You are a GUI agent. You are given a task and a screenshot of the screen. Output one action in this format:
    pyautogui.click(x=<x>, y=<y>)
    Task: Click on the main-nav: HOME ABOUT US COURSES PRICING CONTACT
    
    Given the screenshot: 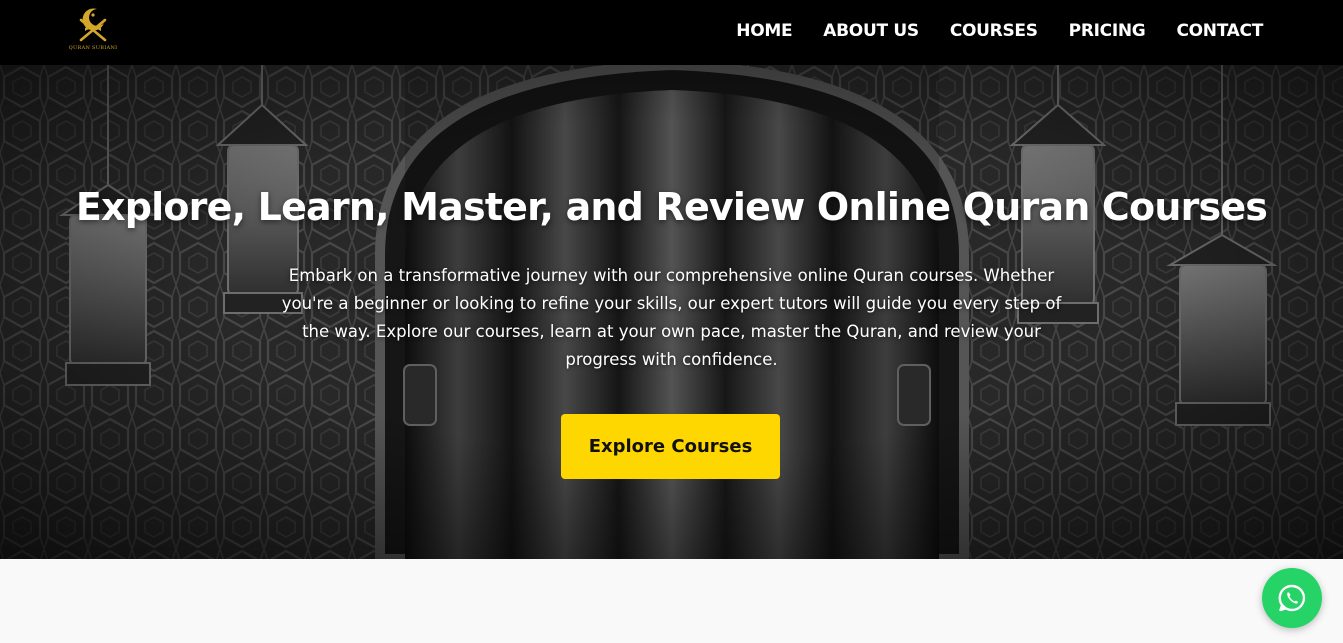 What is the action you would take?
    pyautogui.click(x=984, y=31)
    